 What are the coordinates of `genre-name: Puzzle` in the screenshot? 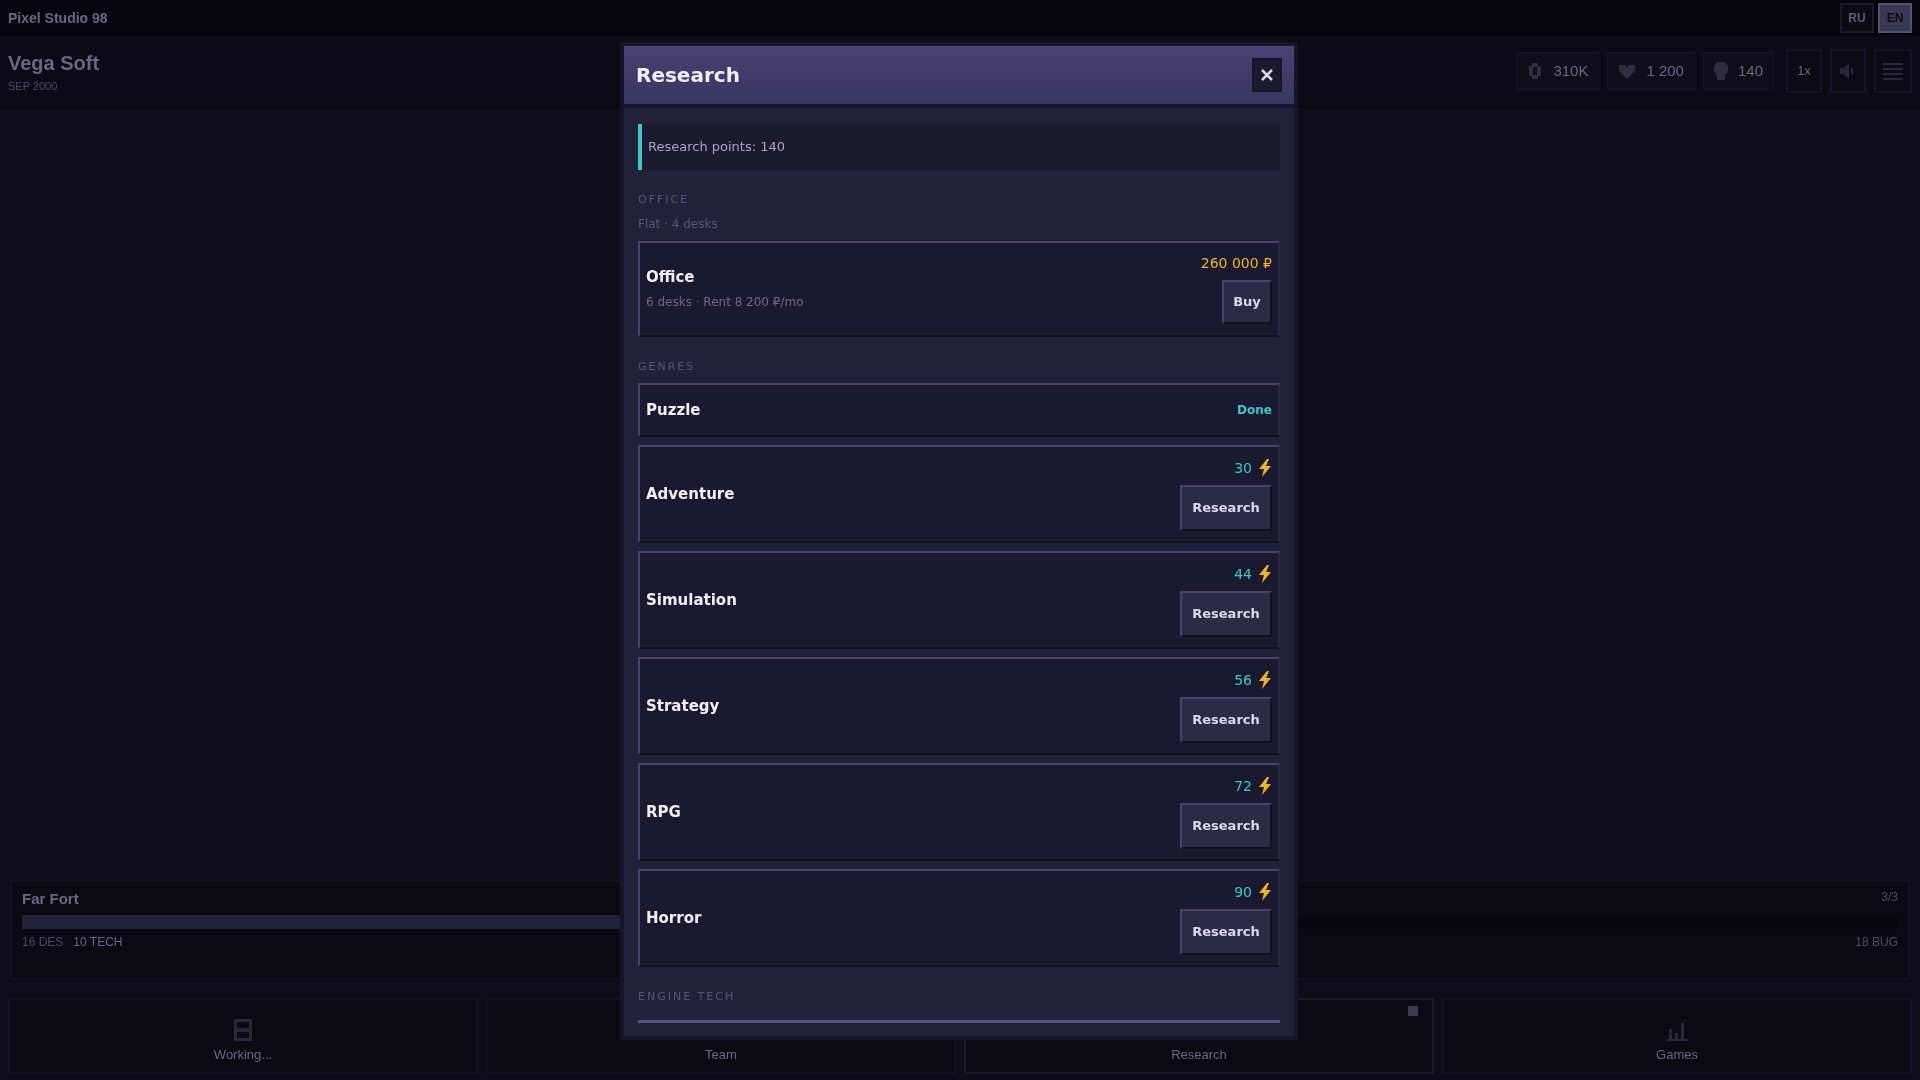 It's located at (673, 410).